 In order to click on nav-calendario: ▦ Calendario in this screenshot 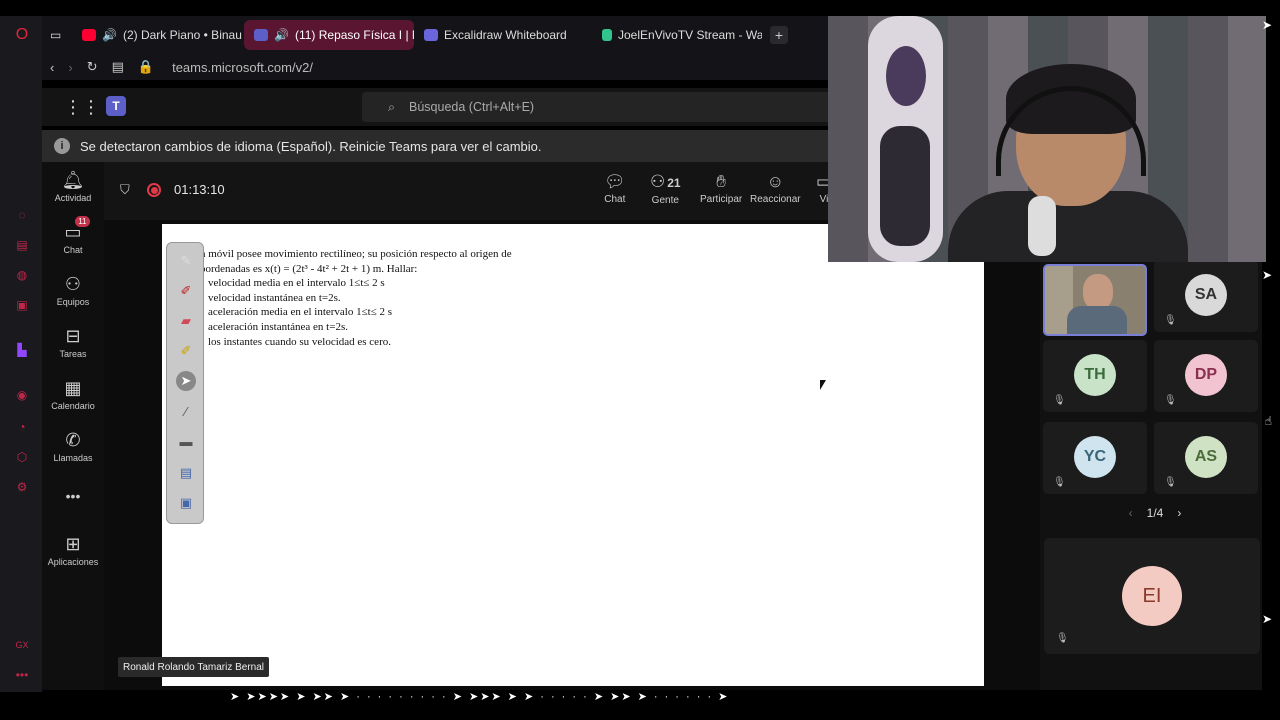, I will do `click(73, 394)`.